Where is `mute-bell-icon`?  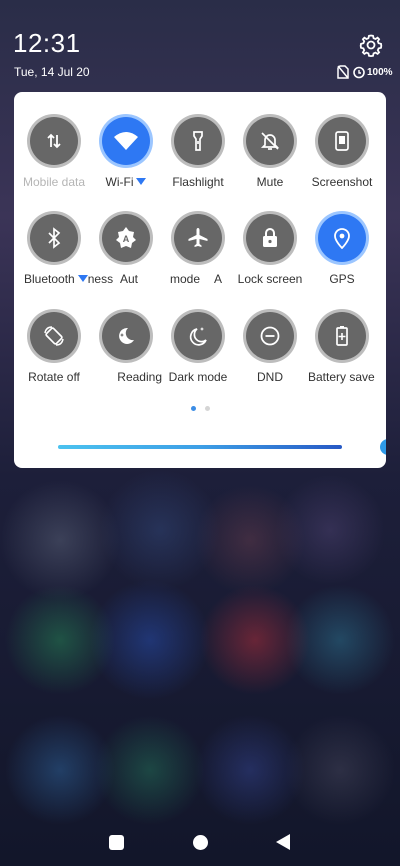 mute-bell-icon is located at coordinates (270, 141).